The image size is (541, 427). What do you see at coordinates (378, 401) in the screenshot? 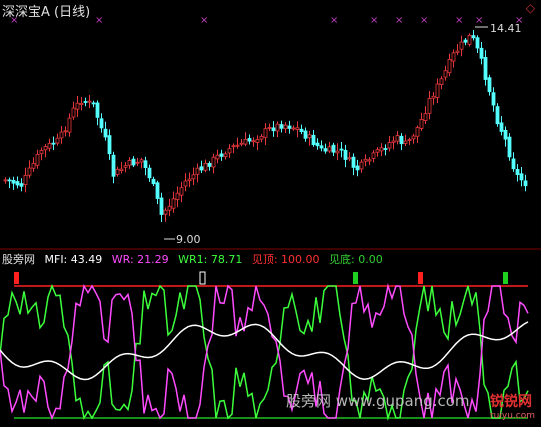
I see `watermark-text: 股旁网 www.gupang.com` at bounding box center [378, 401].